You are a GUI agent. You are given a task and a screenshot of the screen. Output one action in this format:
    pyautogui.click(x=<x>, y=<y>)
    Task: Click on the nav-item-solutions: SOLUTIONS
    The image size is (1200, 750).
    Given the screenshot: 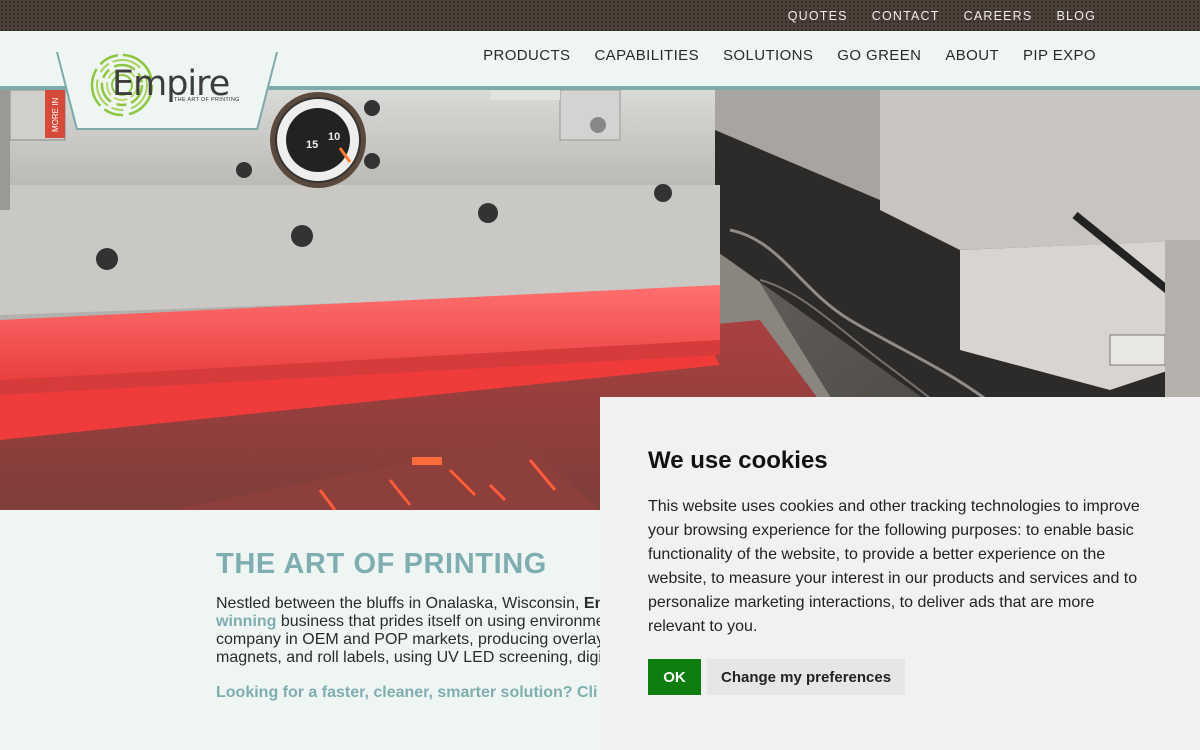 What is the action you would take?
    pyautogui.click(x=768, y=55)
    